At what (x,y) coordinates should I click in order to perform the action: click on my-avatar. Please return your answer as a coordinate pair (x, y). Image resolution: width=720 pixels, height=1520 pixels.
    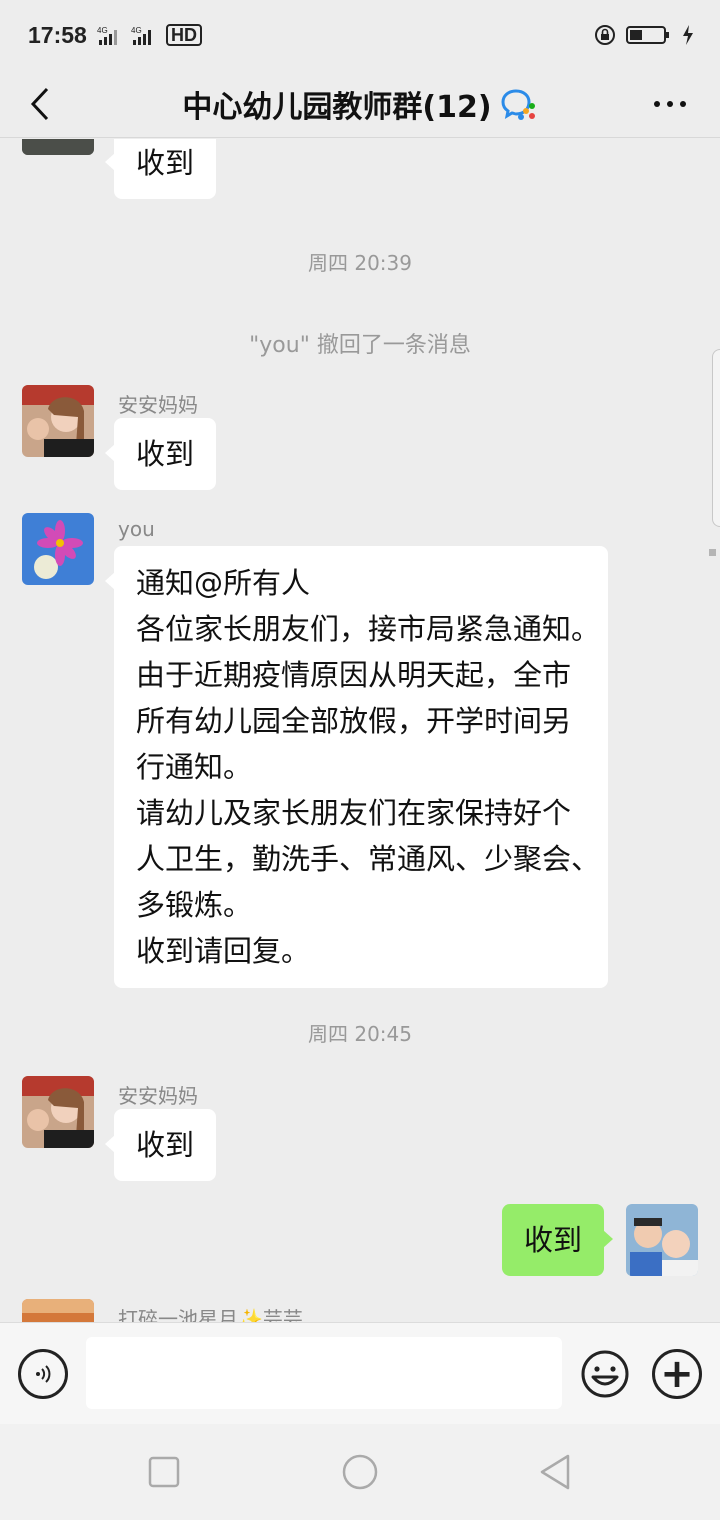
    Looking at the image, I should click on (662, 1240).